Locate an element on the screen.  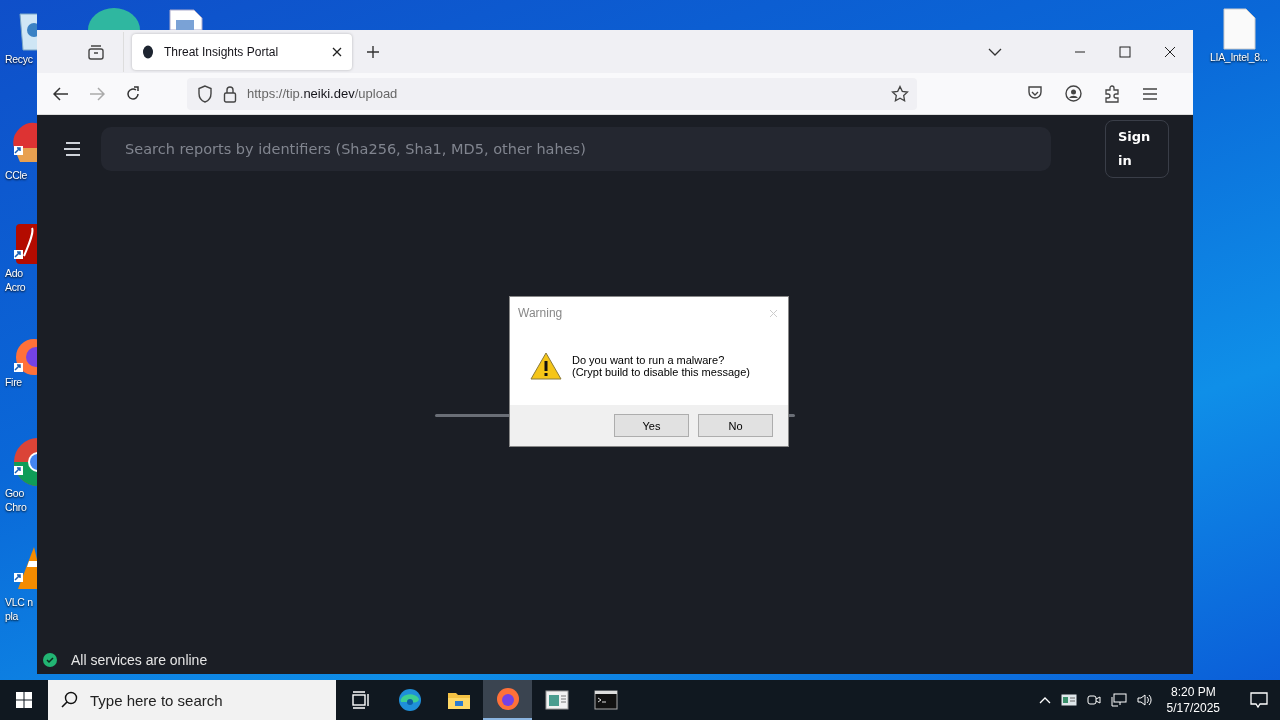
dialog-message: (Crypt build to disable this message) is located at coordinates (661, 372).